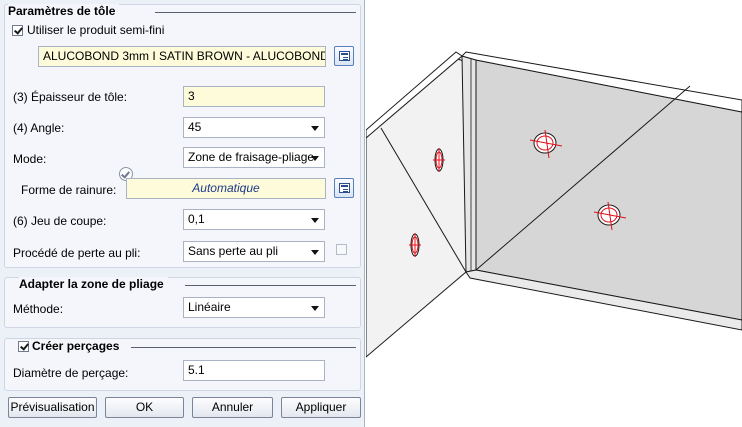 The height and width of the screenshot is (427, 742). Describe the element at coordinates (195, 127) in the screenshot. I see `angle-value: 45` at that location.